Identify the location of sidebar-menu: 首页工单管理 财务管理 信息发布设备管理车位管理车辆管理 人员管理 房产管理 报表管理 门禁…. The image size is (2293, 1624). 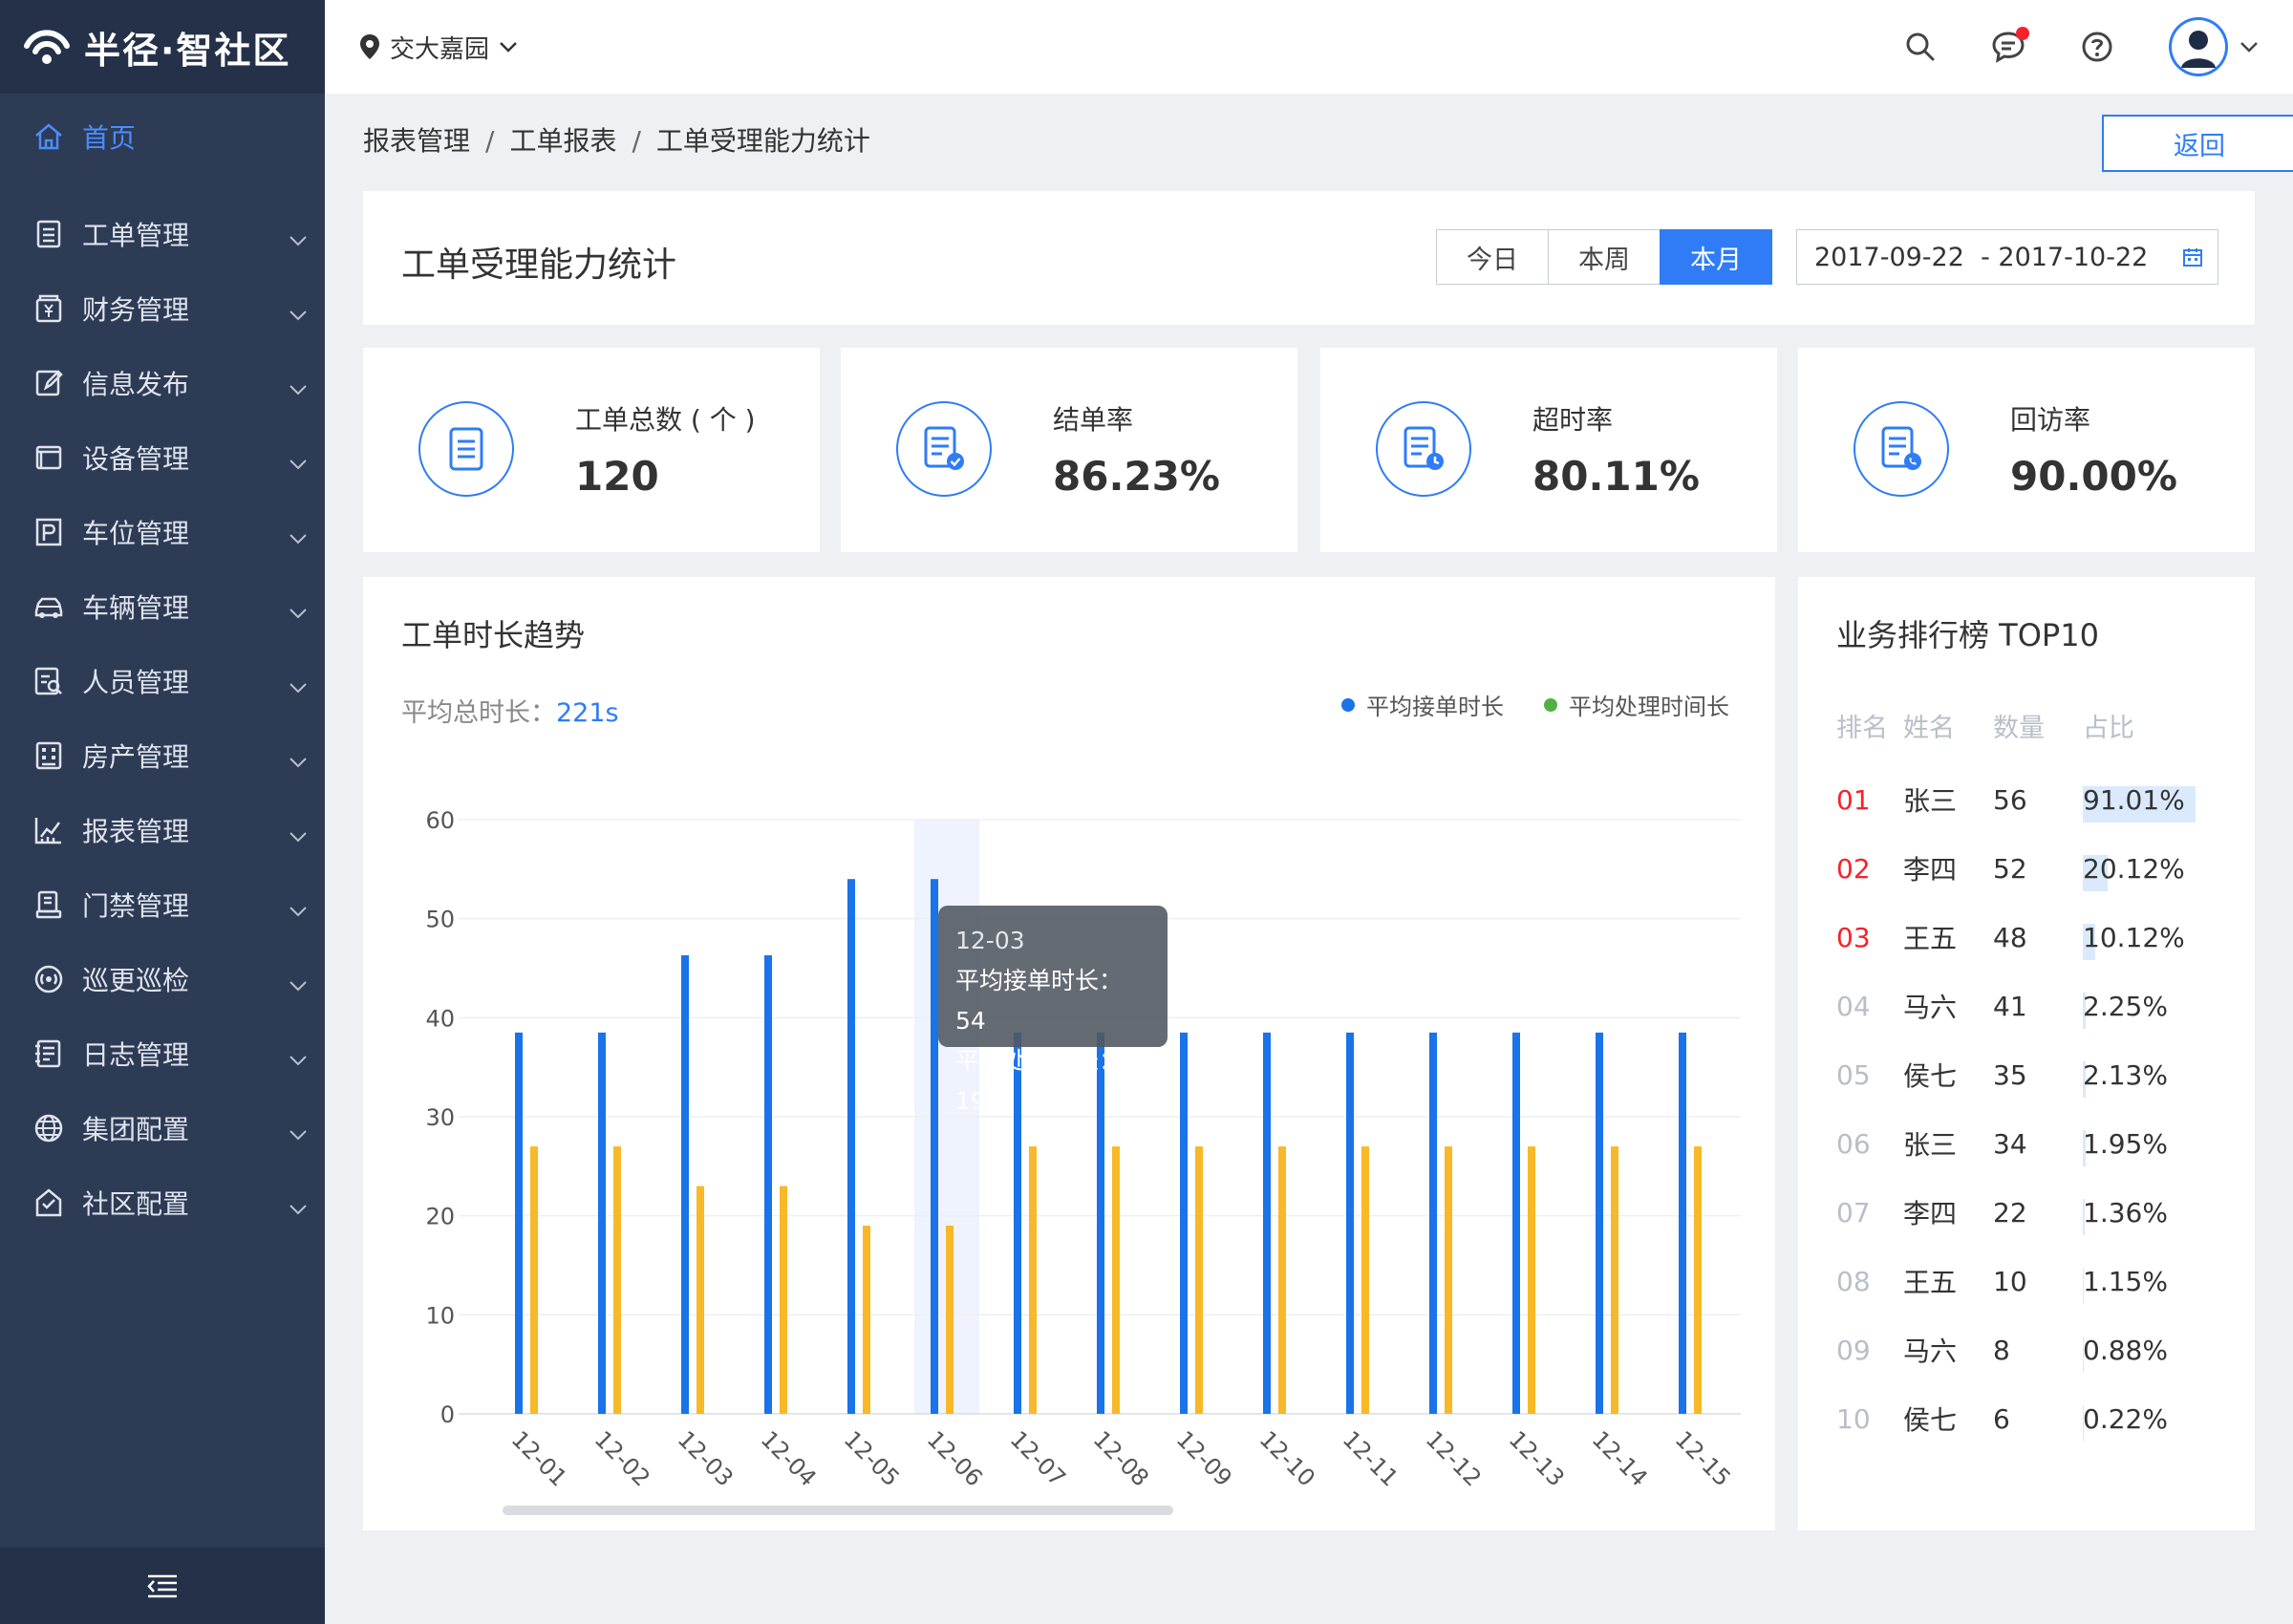
(162, 667).